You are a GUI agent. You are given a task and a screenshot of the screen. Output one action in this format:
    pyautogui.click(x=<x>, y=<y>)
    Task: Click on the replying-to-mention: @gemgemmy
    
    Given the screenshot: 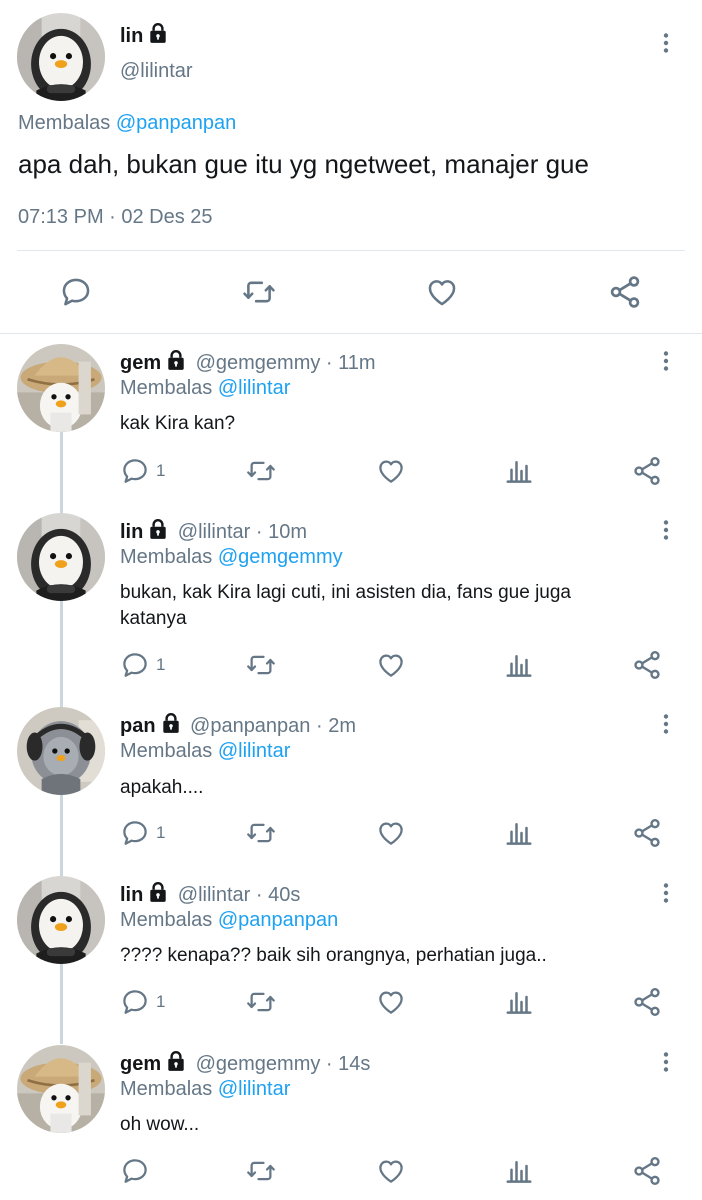 What is the action you would take?
    pyautogui.click(x=280, y=557)
    